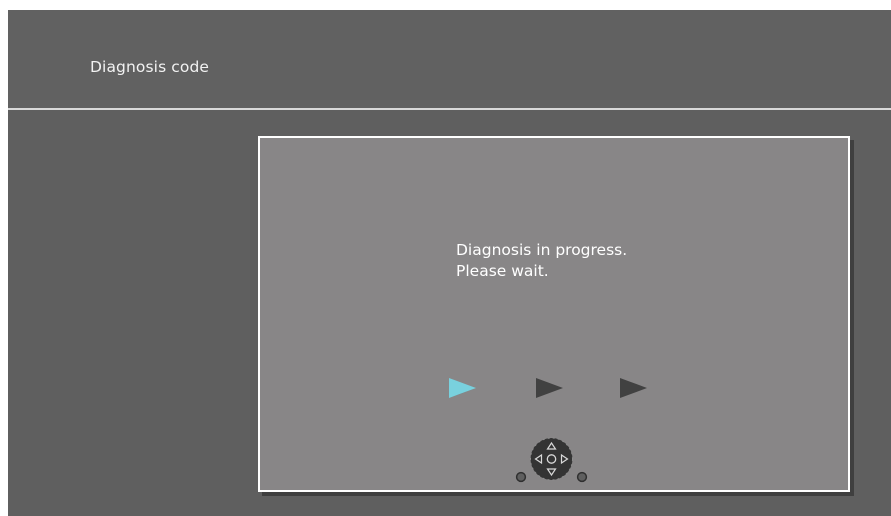 The width and height of the screenshot is (891, 516). Describe the element at coordinates (541, 261) in the screenshot. I see `status-message: Diagnosis in progress. Please wait.` at that location.